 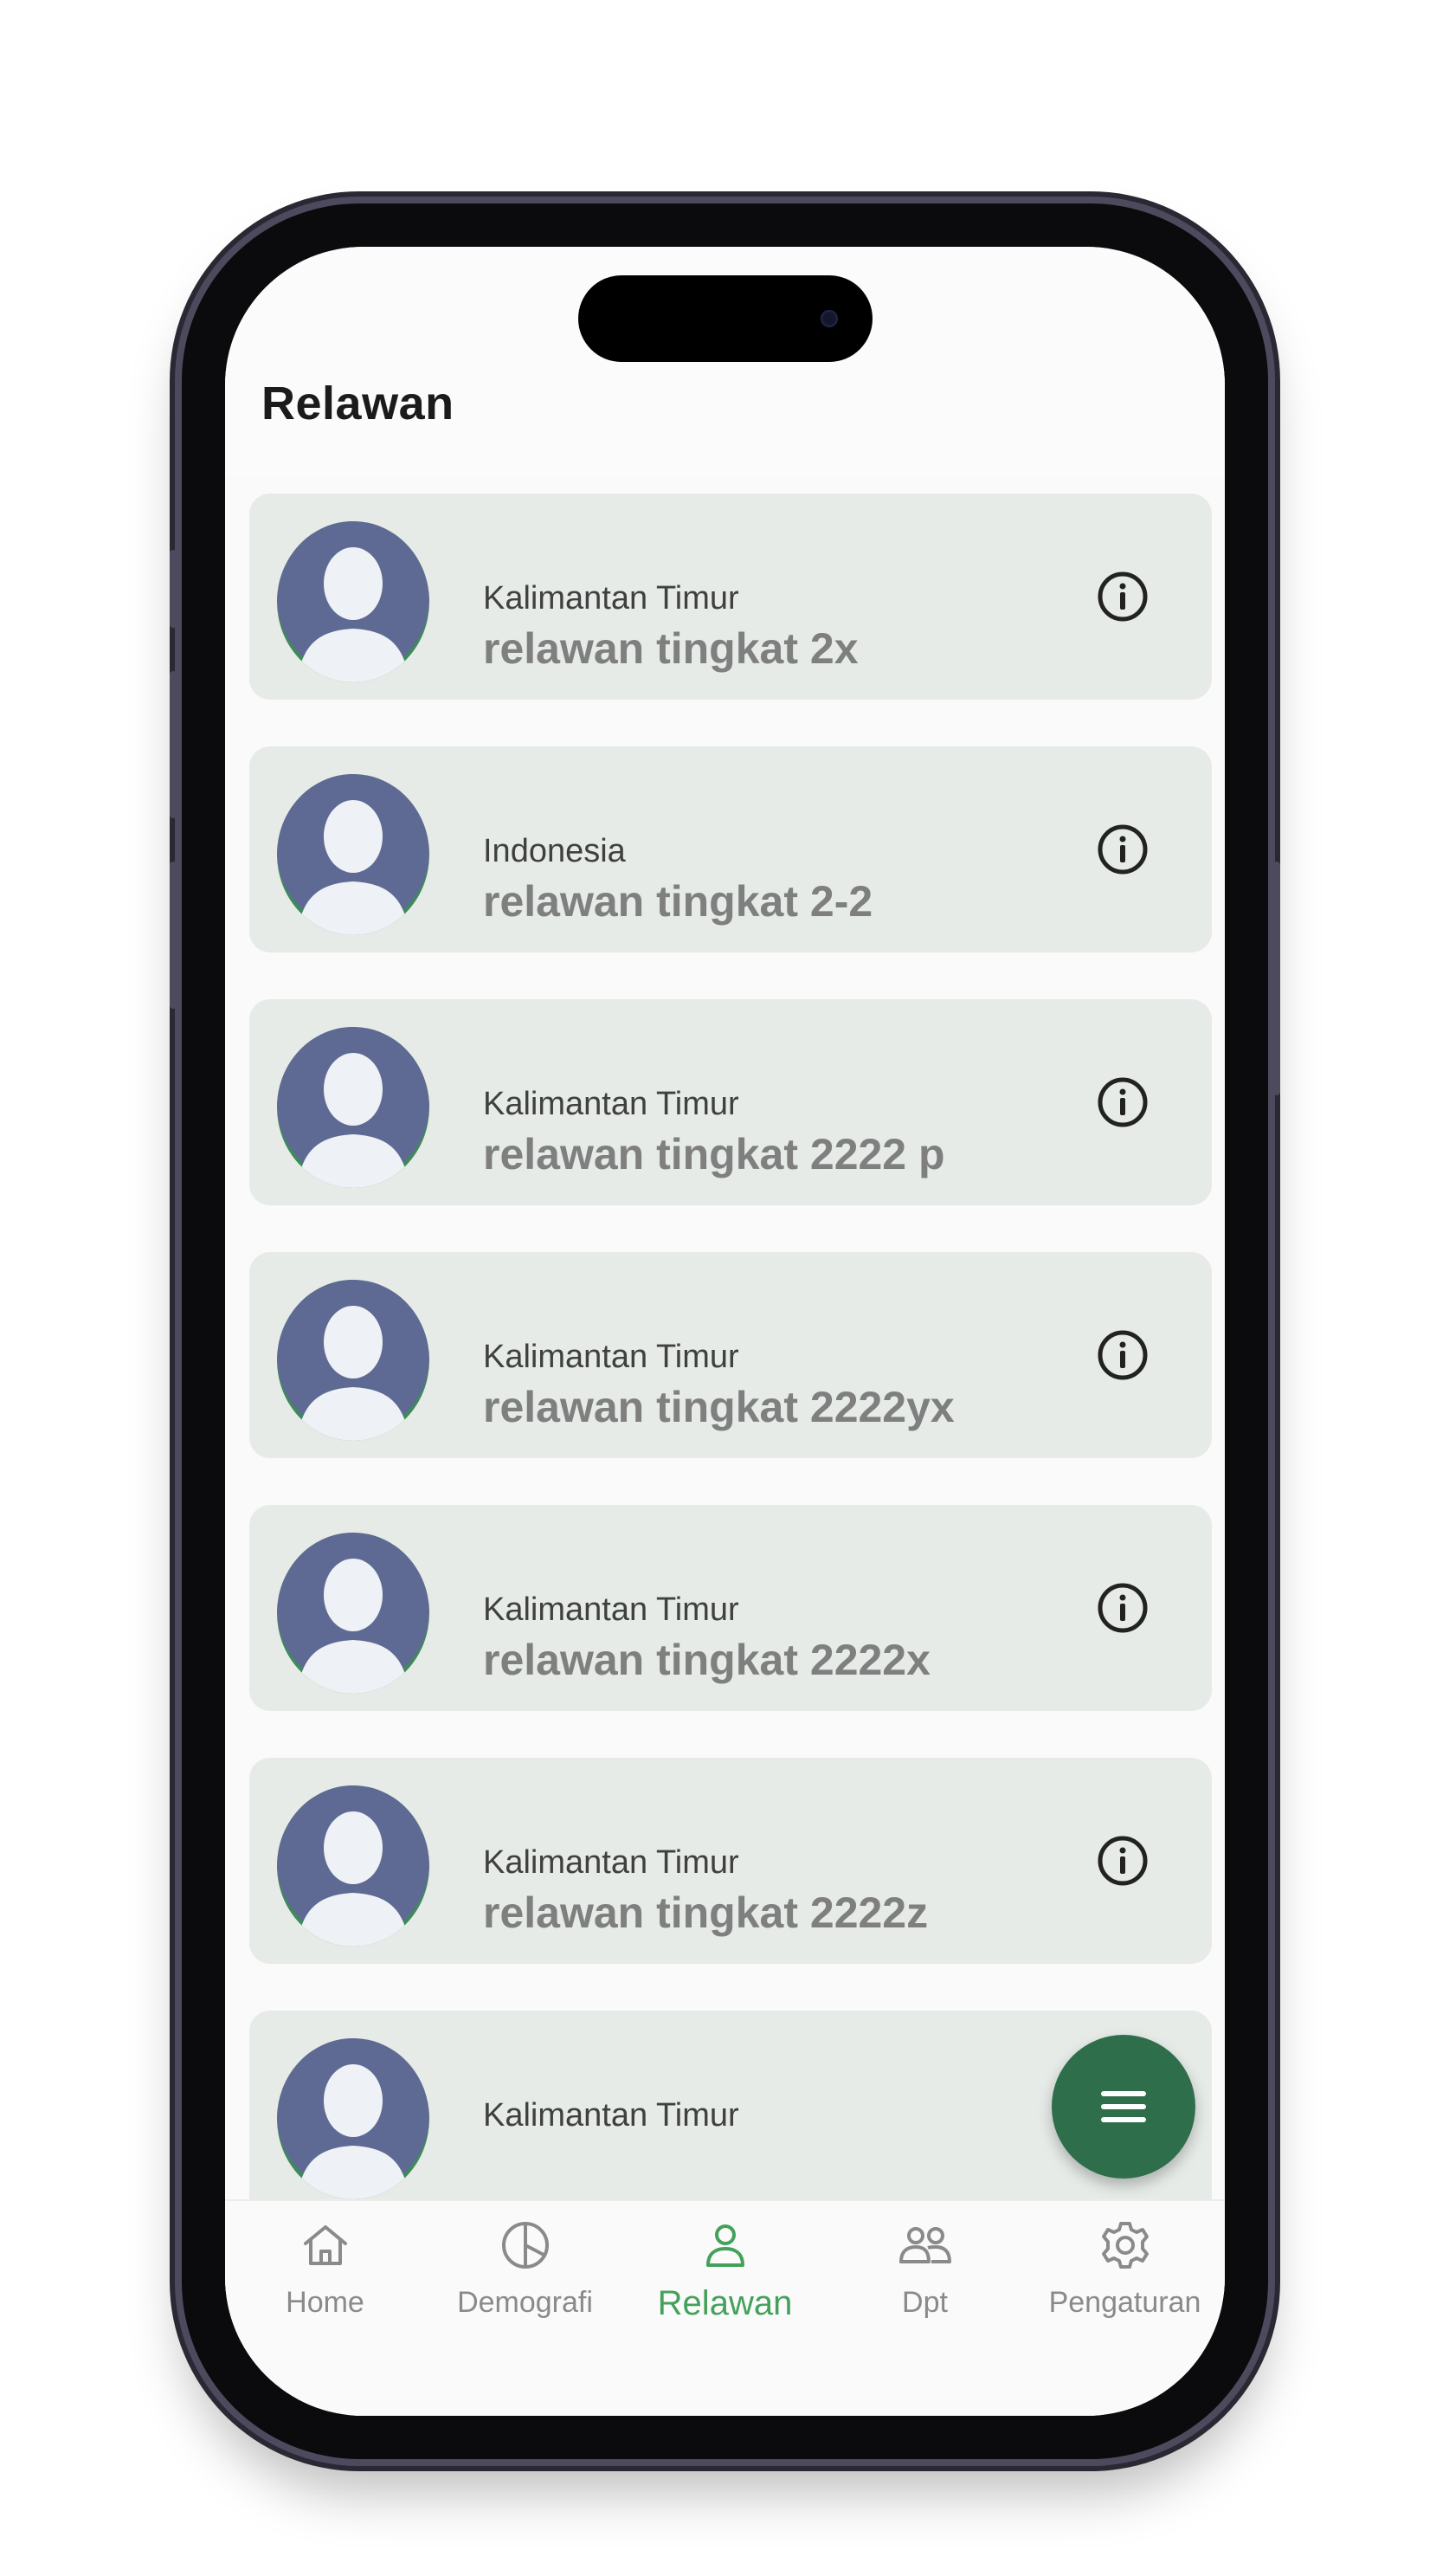 I want to click on list-item: Kalimantan Timur relawan tingkat 2x, so click(x=730, y=597).